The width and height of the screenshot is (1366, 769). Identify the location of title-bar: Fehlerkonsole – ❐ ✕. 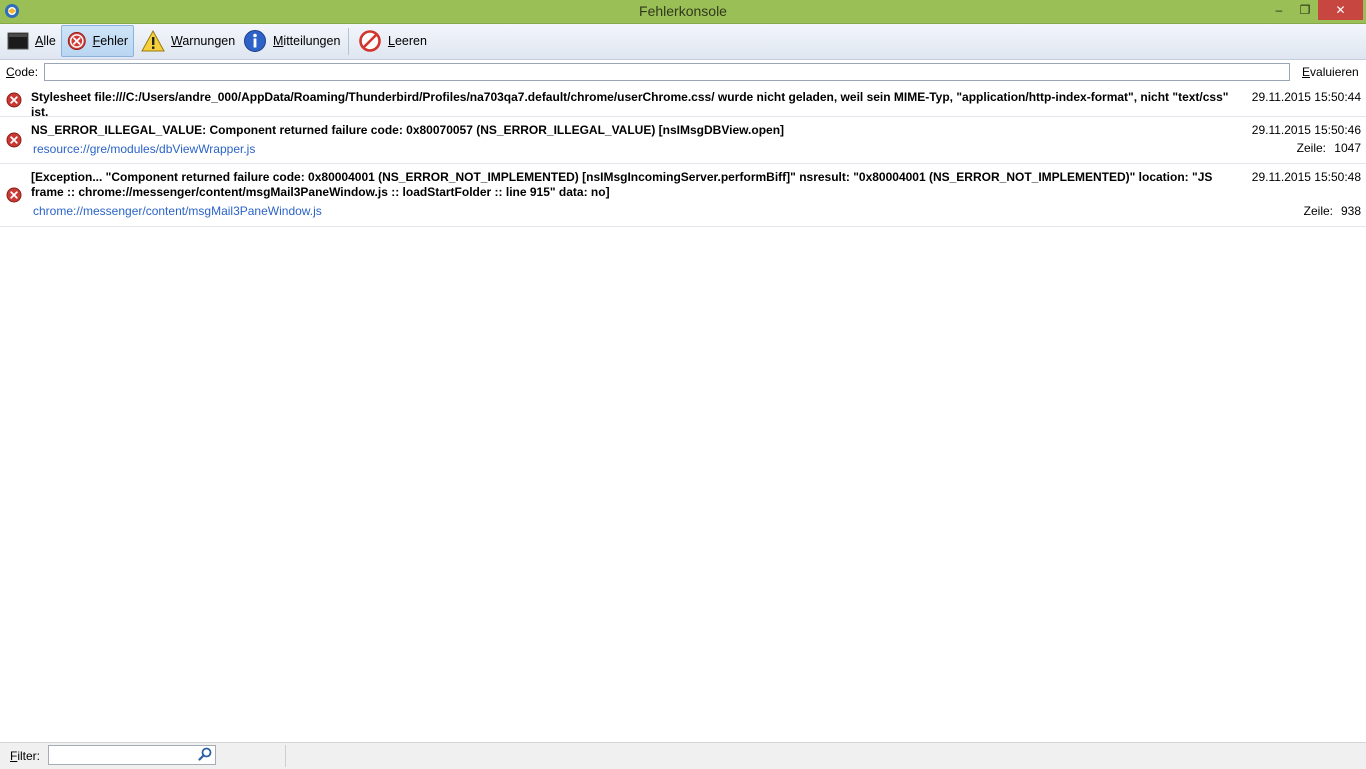
(683, 12).